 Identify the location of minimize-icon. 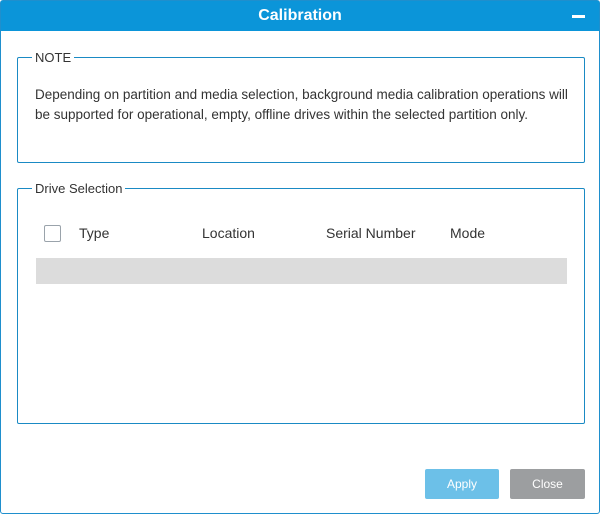
(578, 16).